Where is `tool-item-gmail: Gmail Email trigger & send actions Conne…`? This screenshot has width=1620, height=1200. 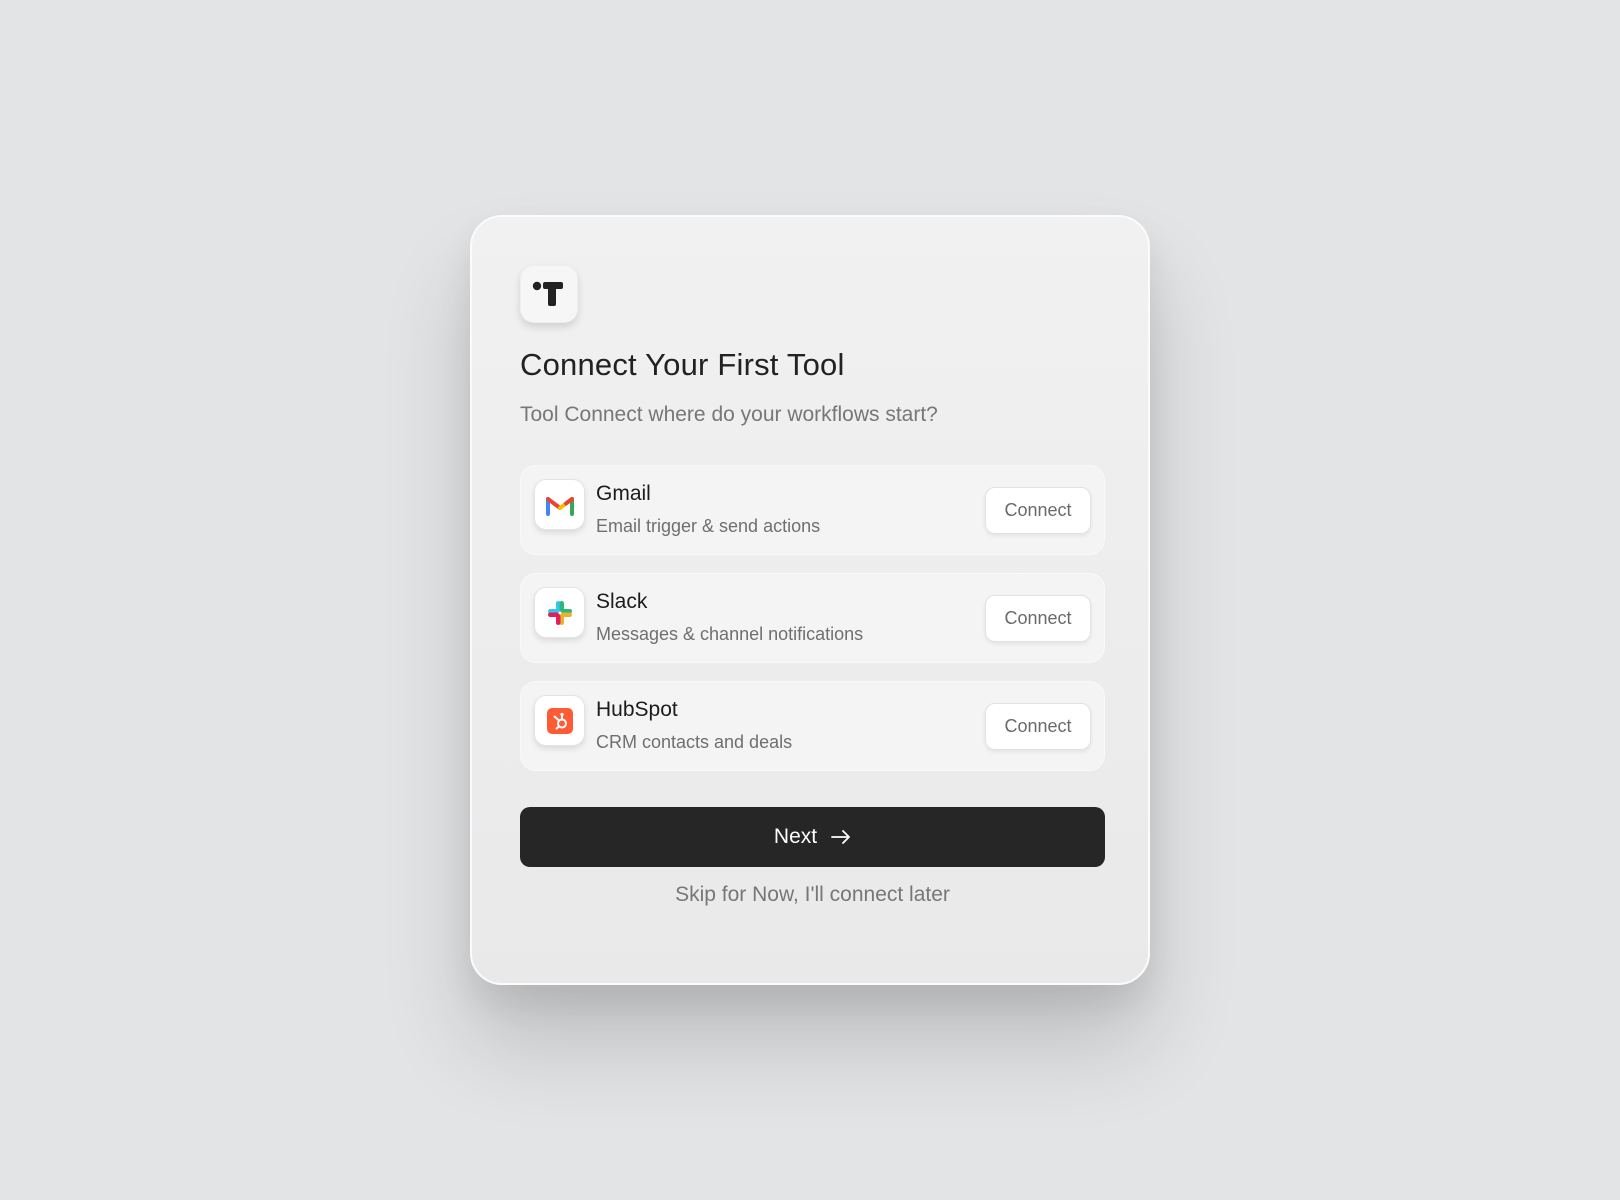
tool-item-gmail: Gmail Email trigger & send actions Conne… is located at coordinates (812, 510).